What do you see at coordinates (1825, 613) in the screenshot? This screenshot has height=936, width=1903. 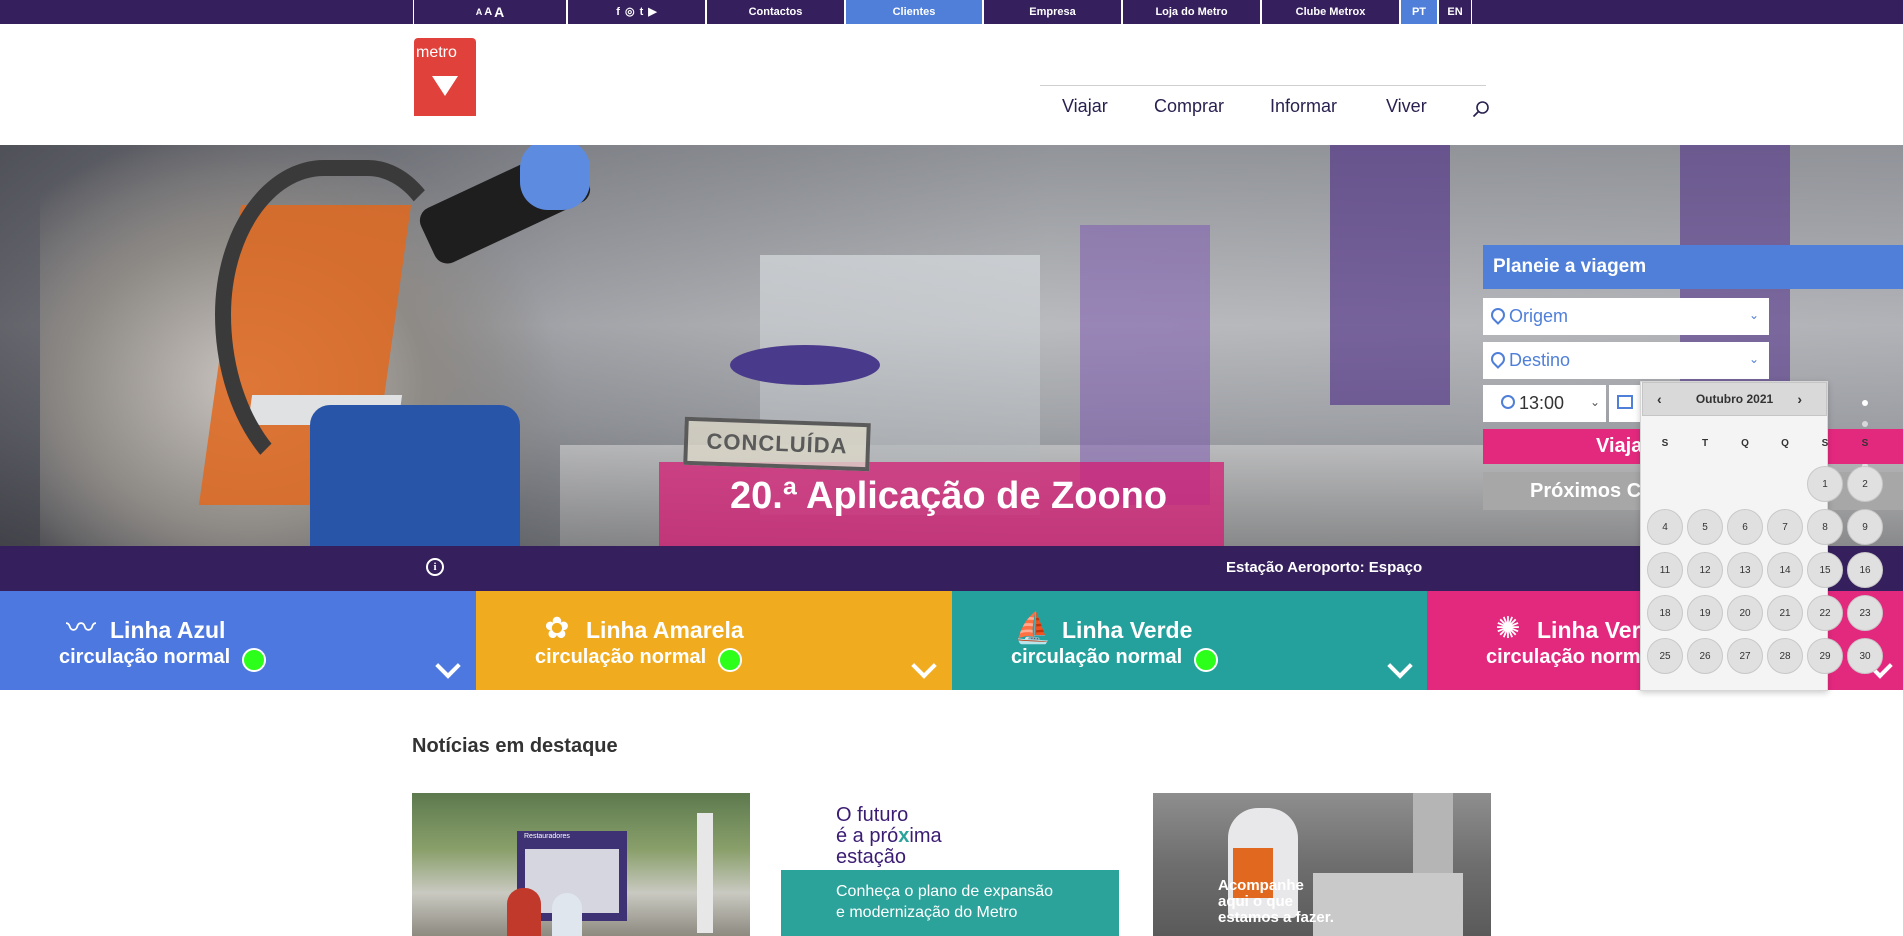 I see `calendar-day: 22` at bounding box center [1825, 613].